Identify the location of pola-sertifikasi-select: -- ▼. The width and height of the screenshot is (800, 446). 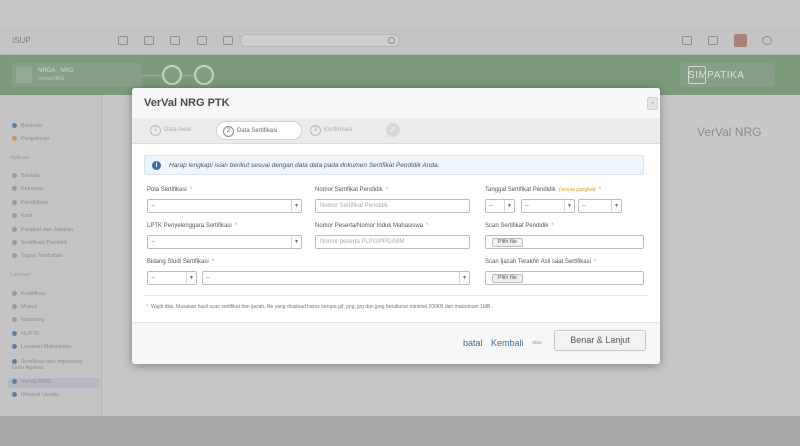
(224, 206).